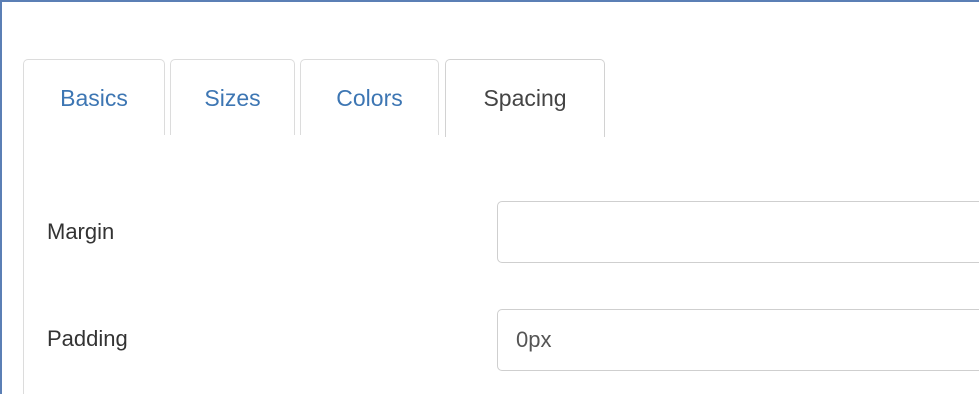  Describe the element at coordinates (738, 340) in the screenshot. I see `padding-input` at that location.